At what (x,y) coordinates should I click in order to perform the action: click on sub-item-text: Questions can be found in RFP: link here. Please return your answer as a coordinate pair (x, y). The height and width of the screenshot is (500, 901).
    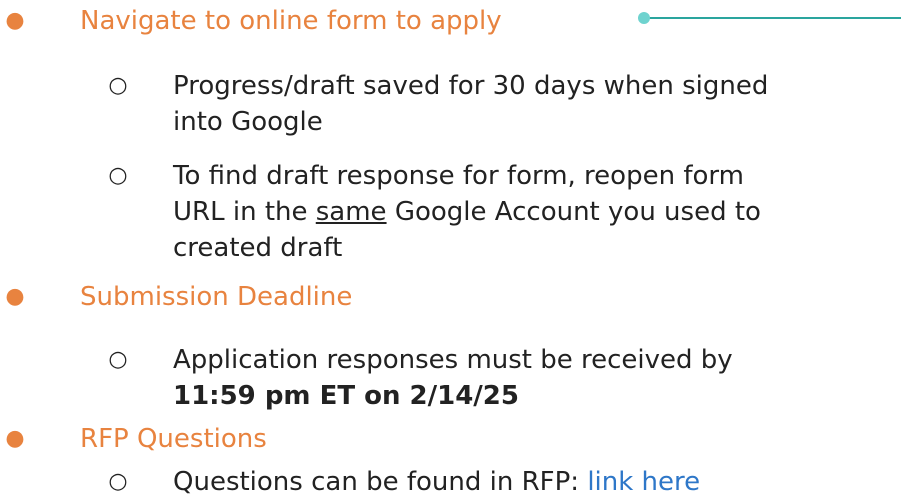
    Looking at the image, I should click on (436, 482).